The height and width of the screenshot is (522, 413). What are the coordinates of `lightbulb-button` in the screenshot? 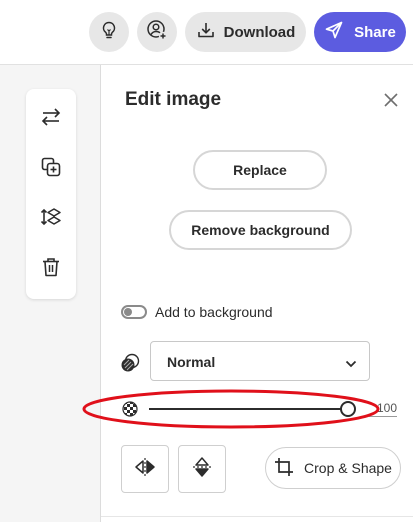 It's located at (109, 32).